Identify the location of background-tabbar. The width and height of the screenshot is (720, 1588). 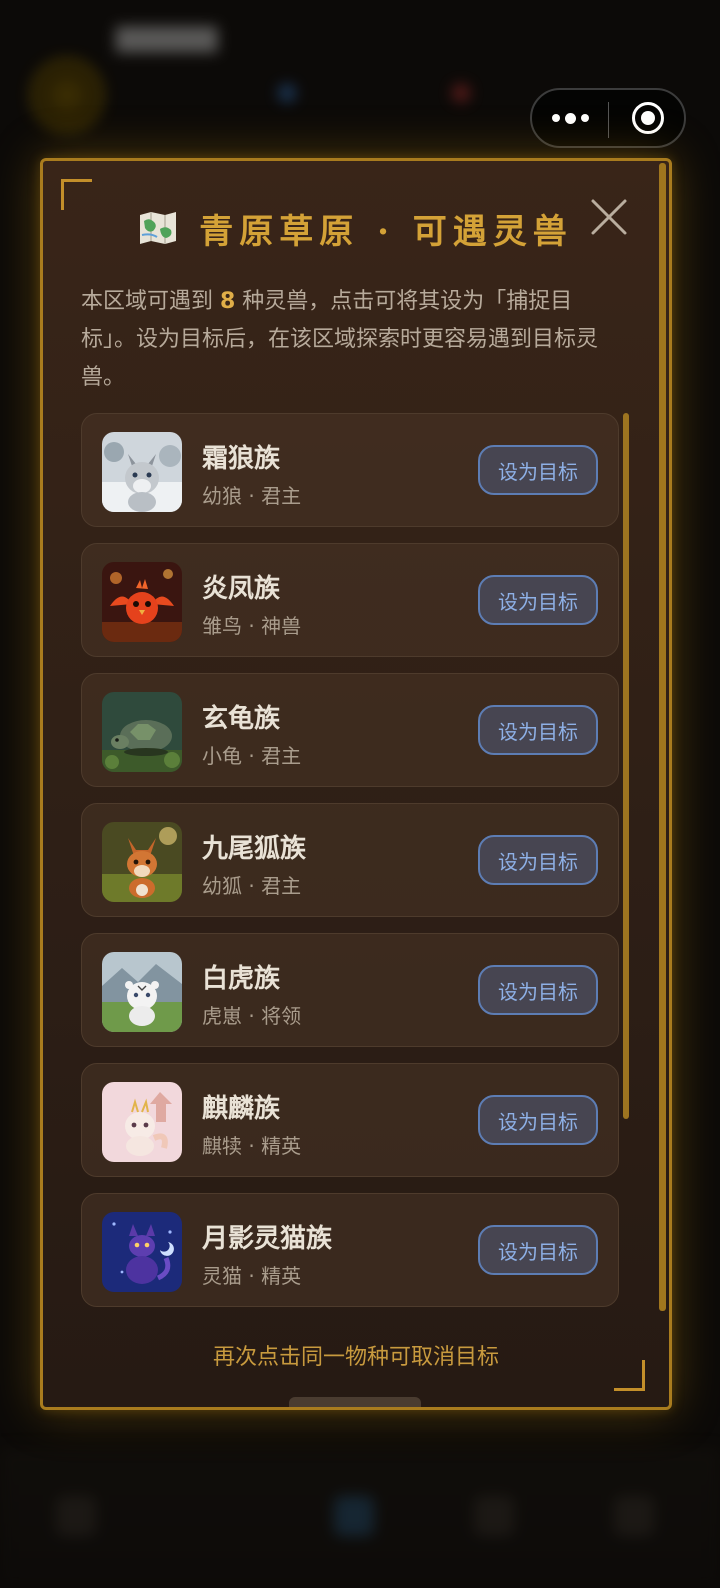
(360, 1518).